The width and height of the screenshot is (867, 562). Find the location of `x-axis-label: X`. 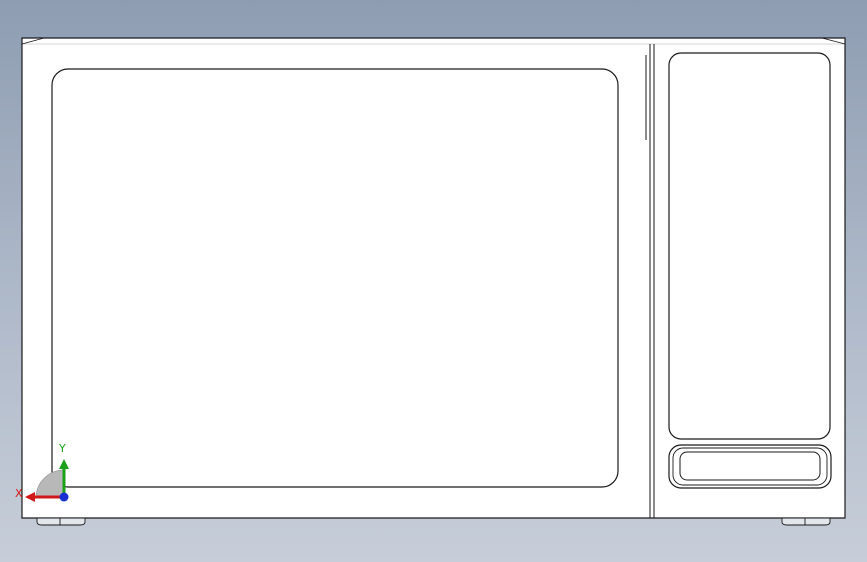

x-axis-label: X is located at coordinates (19, 493).